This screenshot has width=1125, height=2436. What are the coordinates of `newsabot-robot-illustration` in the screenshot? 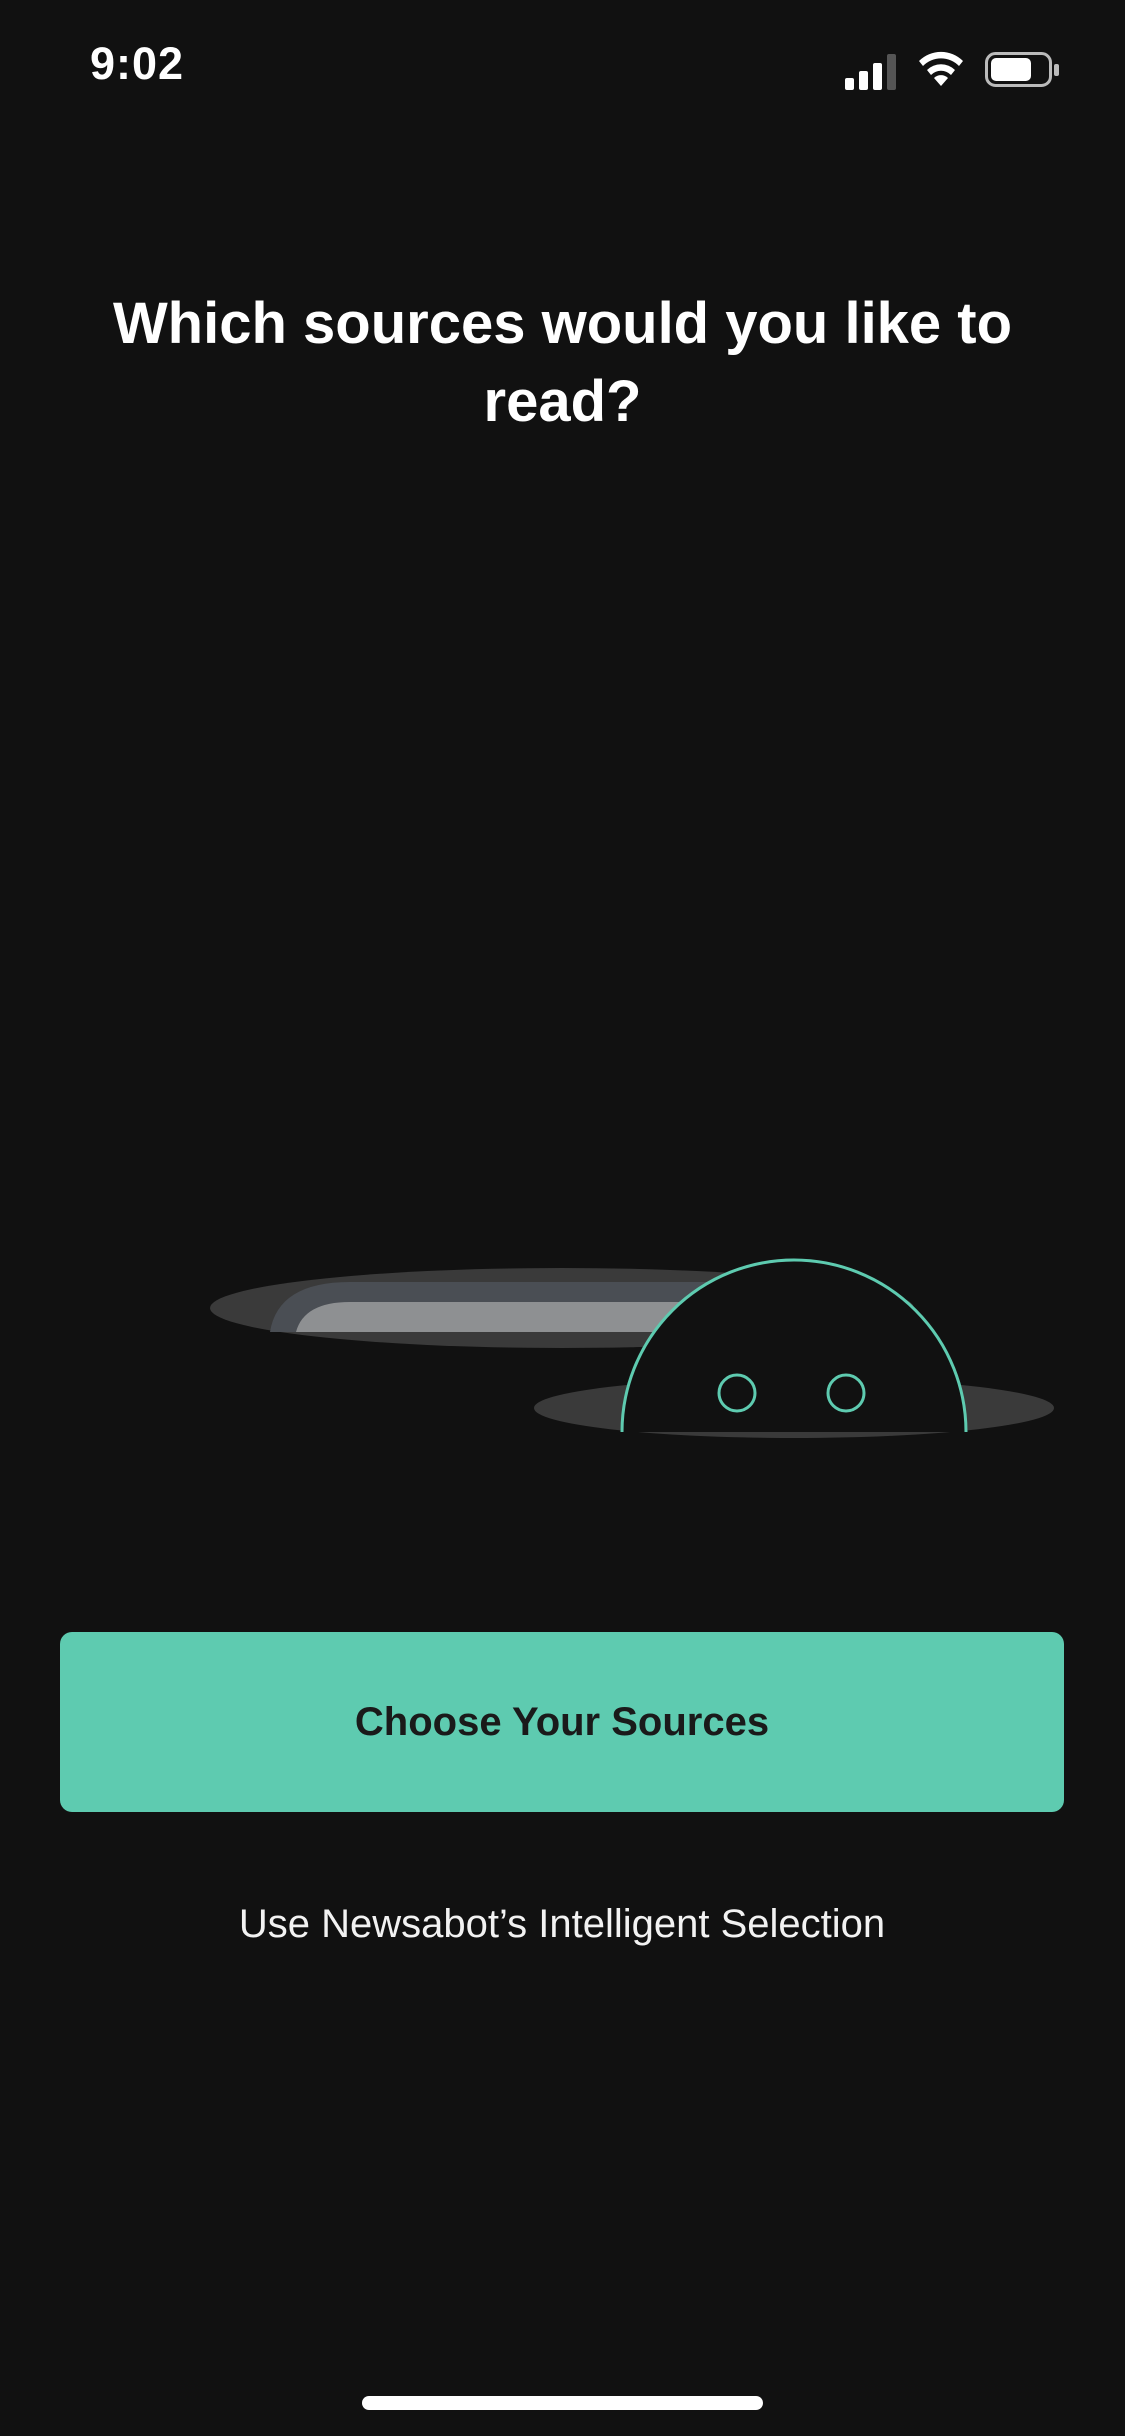 It's located at (632, 1348).